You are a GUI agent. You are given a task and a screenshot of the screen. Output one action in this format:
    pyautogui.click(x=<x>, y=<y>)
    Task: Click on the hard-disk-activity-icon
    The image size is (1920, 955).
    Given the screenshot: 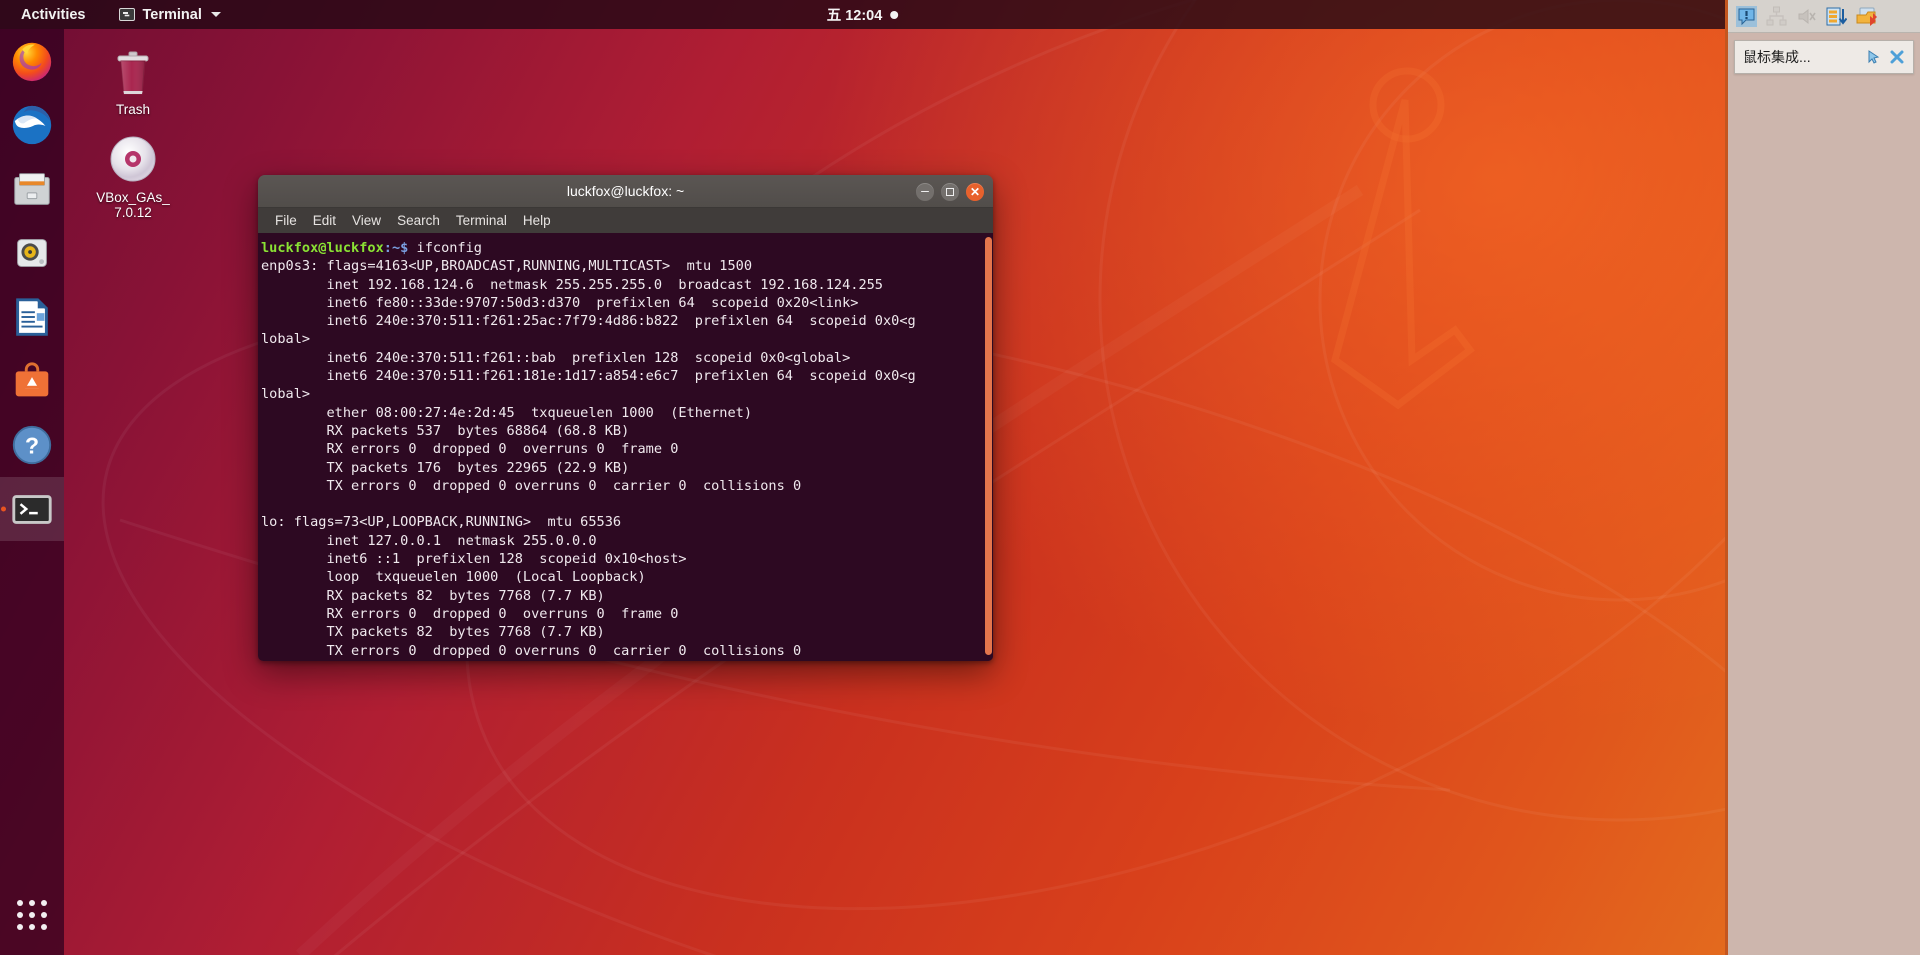 What is the action you would take?
    pyautogui.click(x=1837, y=16)
    